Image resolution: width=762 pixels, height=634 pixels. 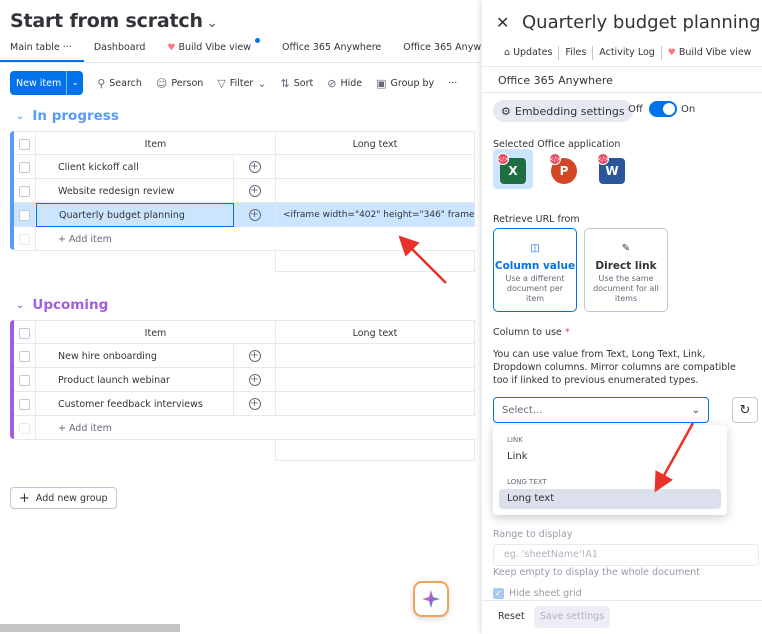 What do you see at coordinates (42, 51) in the screenshot?
I see `tab-main-table: Main table ···` at bounding box center [42, 51].